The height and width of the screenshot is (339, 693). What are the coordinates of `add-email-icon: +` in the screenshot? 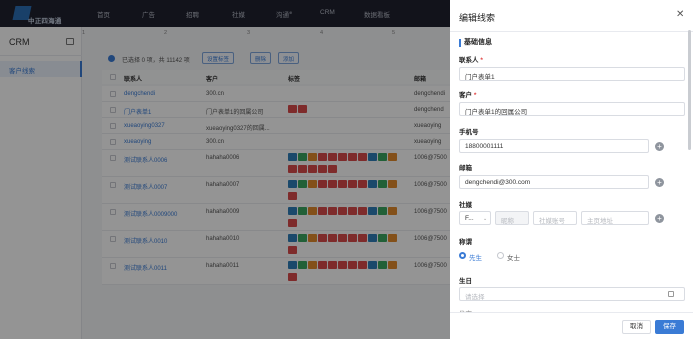 It's located at (659, 182).